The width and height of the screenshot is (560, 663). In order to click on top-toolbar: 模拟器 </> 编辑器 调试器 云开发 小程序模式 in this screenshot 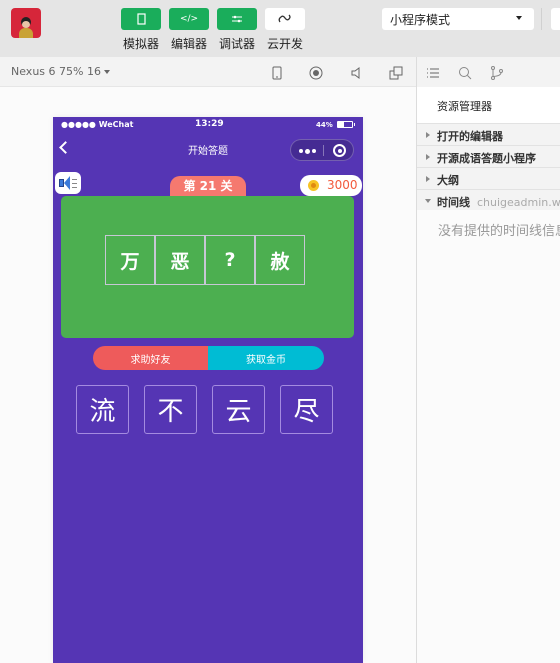, I will do `click(280, 28)`.